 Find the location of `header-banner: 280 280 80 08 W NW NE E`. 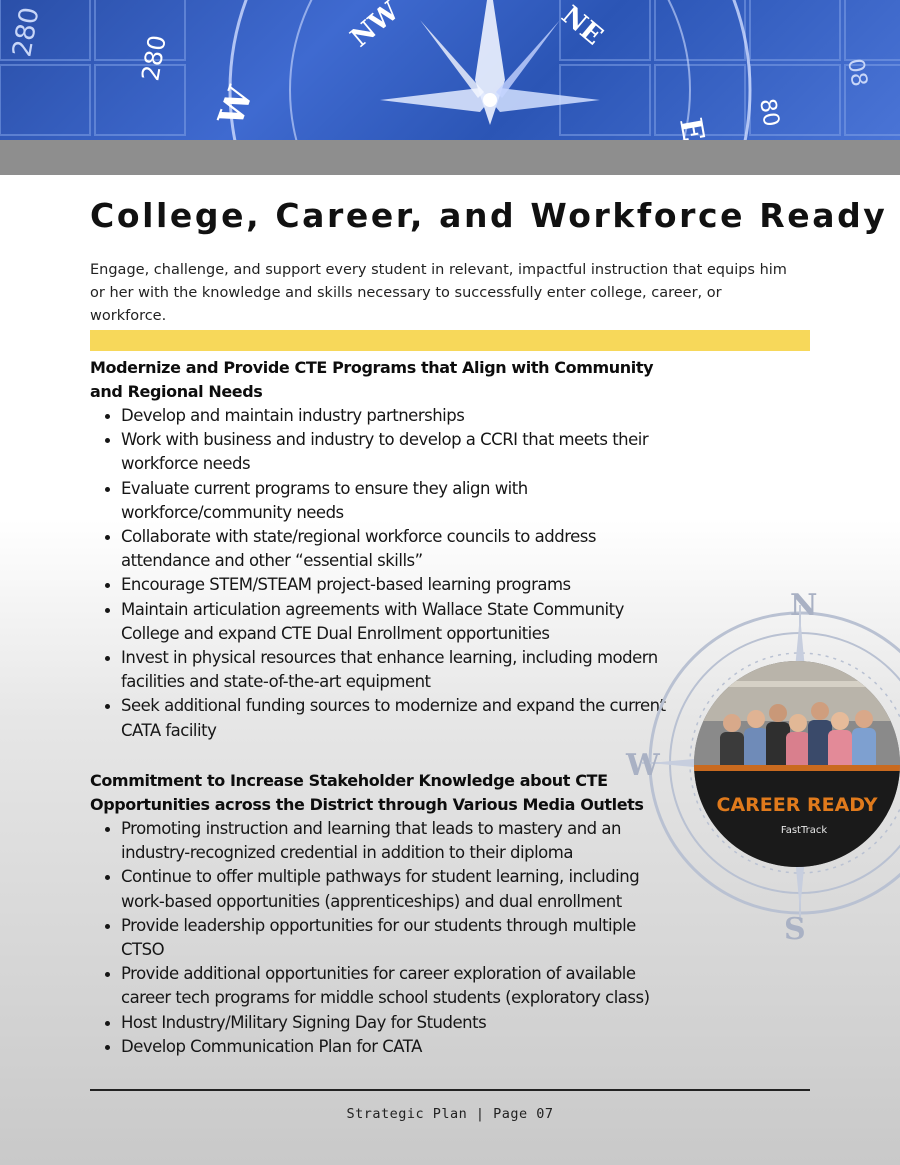

header-banner: 280 280 80 08 W NW NE E is located at coordinates (450, 70).